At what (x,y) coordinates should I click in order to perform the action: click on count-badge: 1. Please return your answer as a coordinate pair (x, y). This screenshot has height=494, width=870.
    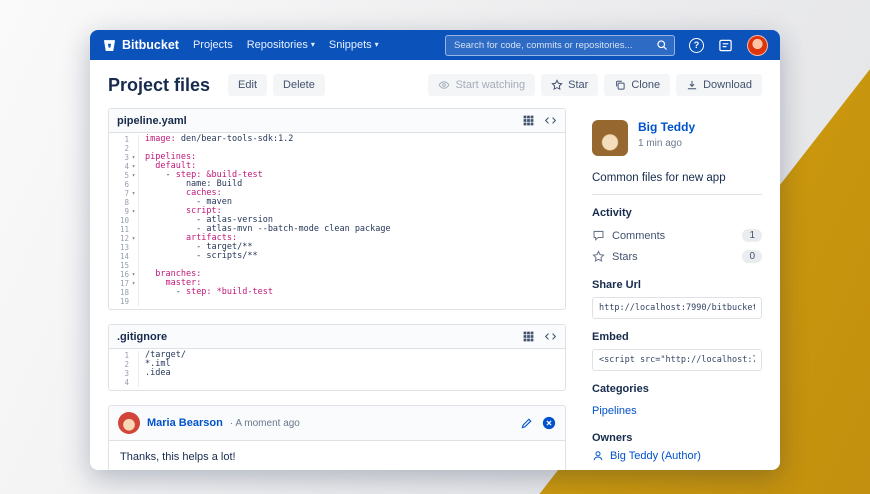
    Looking at the image, I should click on (752, 235).